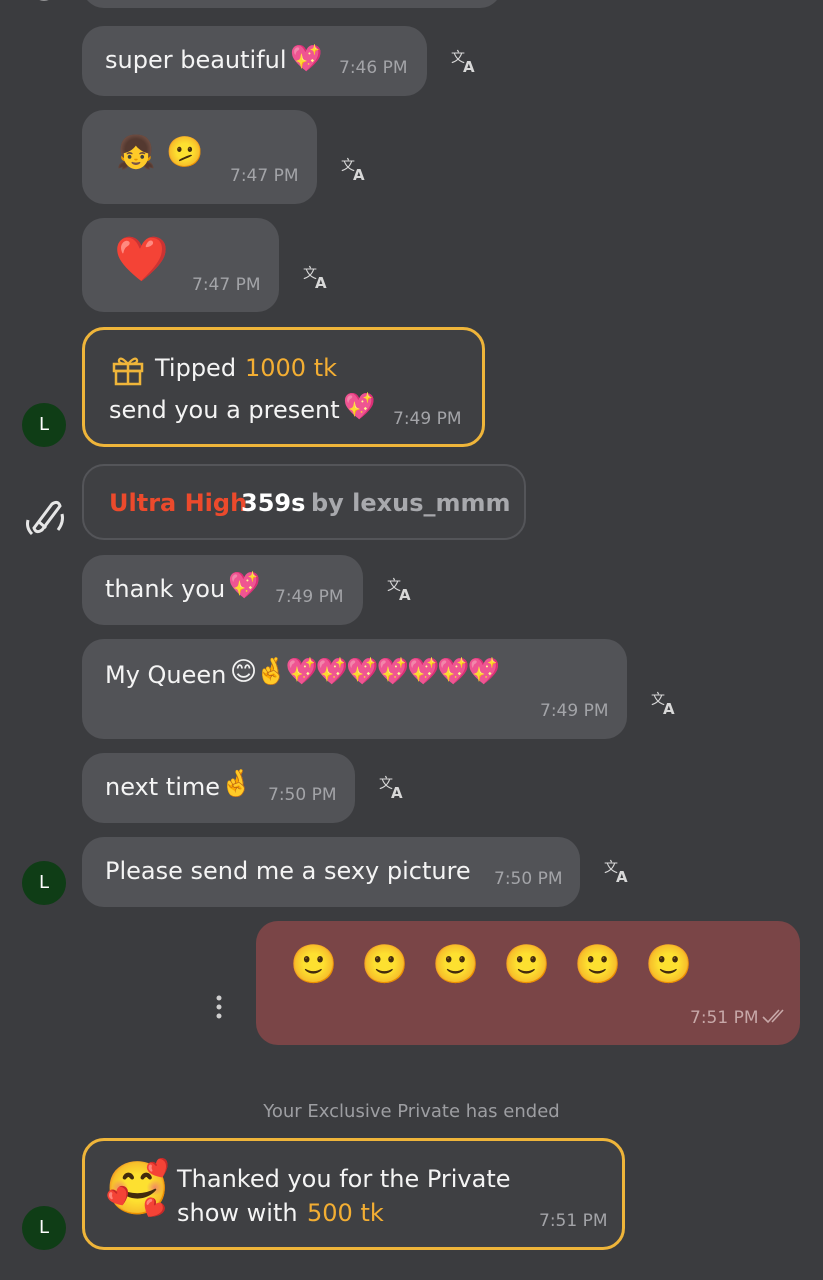 The width and height of the screenshot is (823, 1280). Describe the element at coordinates (365, 672) in the screenshot. I see `emoji-sequence: 😊🤞💖💖💖💖💖💖💖` at that location.